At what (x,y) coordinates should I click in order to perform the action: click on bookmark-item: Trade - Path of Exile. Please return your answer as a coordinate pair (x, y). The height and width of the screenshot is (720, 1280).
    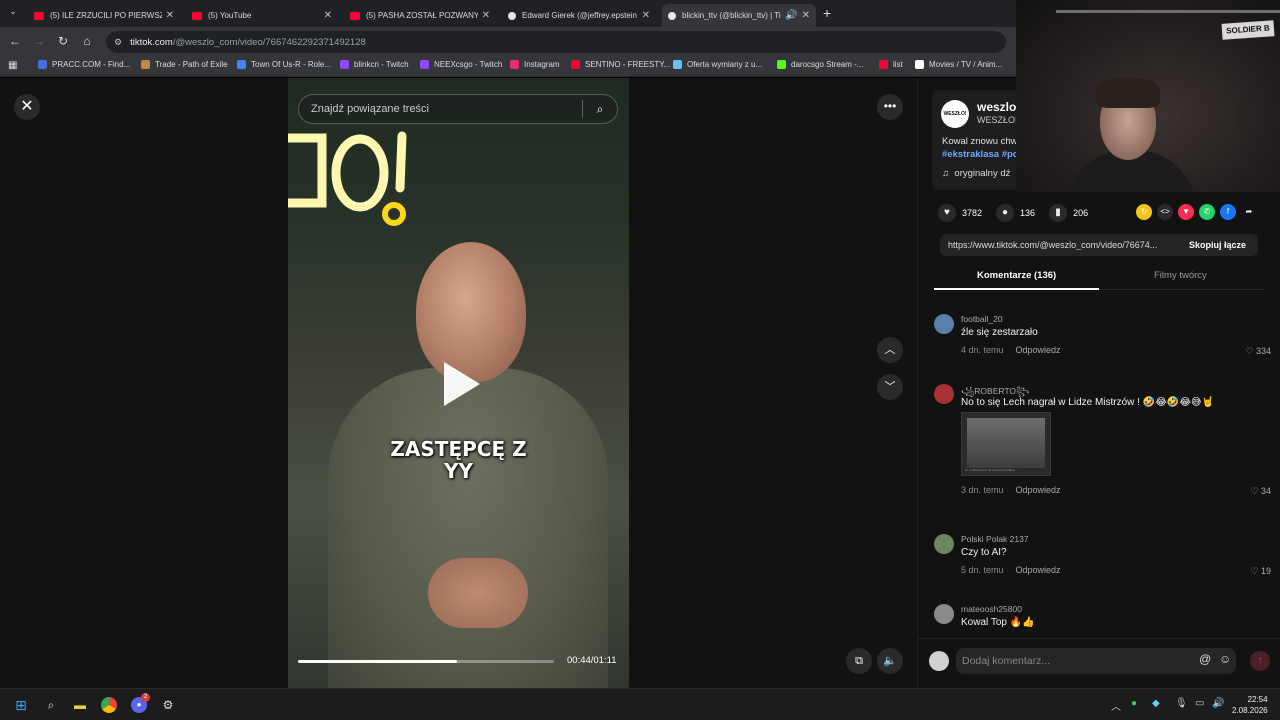
    Looking at the image, I should click on (184, 64).